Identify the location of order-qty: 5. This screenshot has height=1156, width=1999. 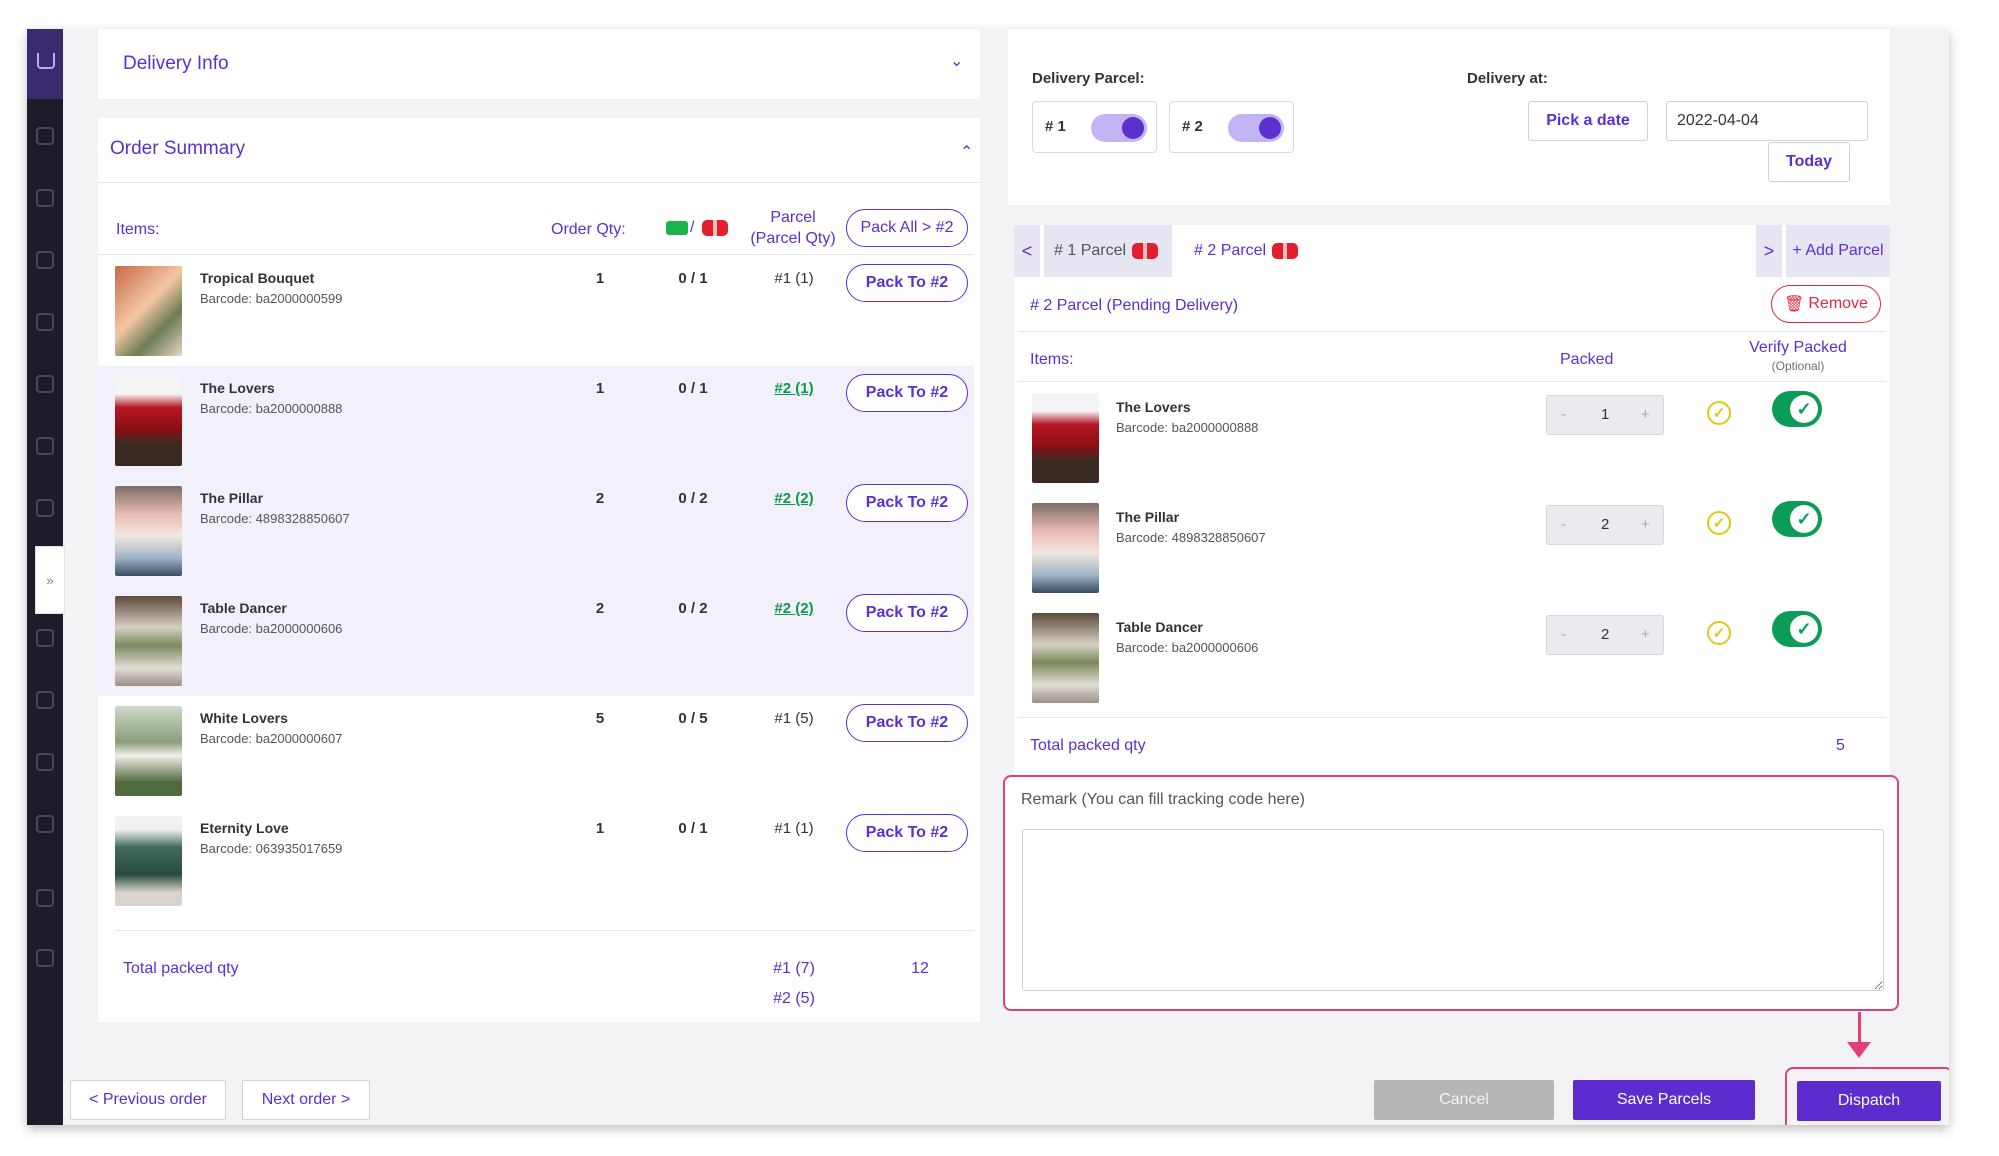
(600, 718).